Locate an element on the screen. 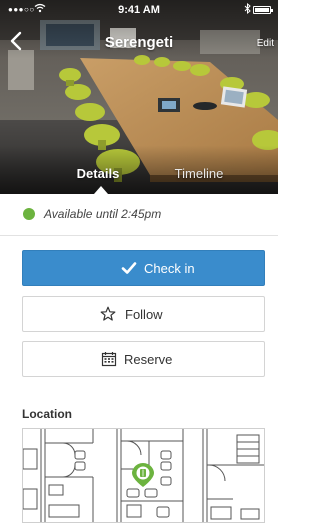  floor-plan-drawing is located at coordinates (143, 475).